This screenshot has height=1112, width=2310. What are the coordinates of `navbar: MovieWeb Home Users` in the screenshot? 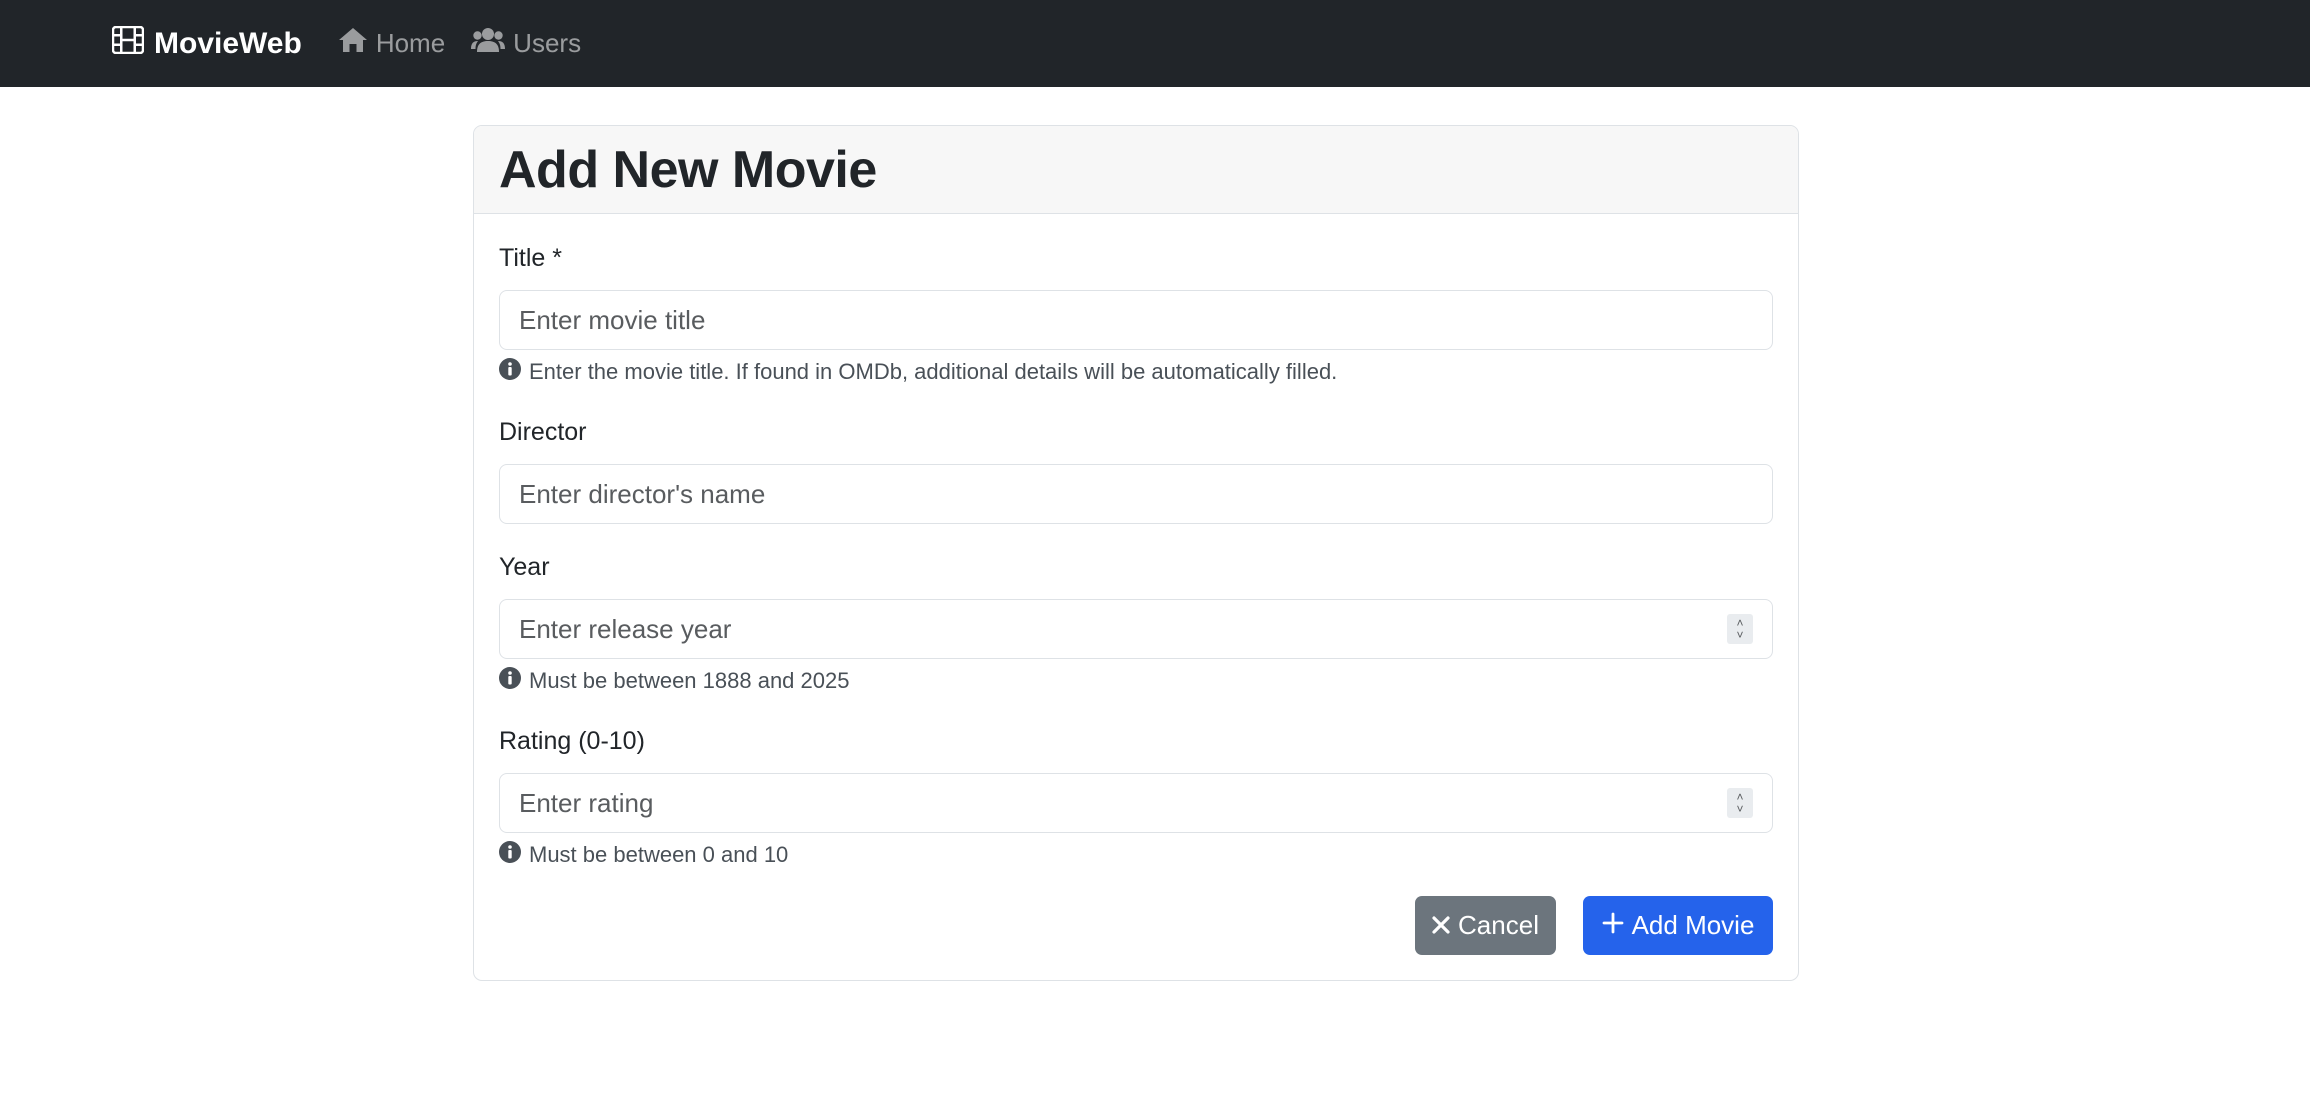 It's located at (1155, 43).